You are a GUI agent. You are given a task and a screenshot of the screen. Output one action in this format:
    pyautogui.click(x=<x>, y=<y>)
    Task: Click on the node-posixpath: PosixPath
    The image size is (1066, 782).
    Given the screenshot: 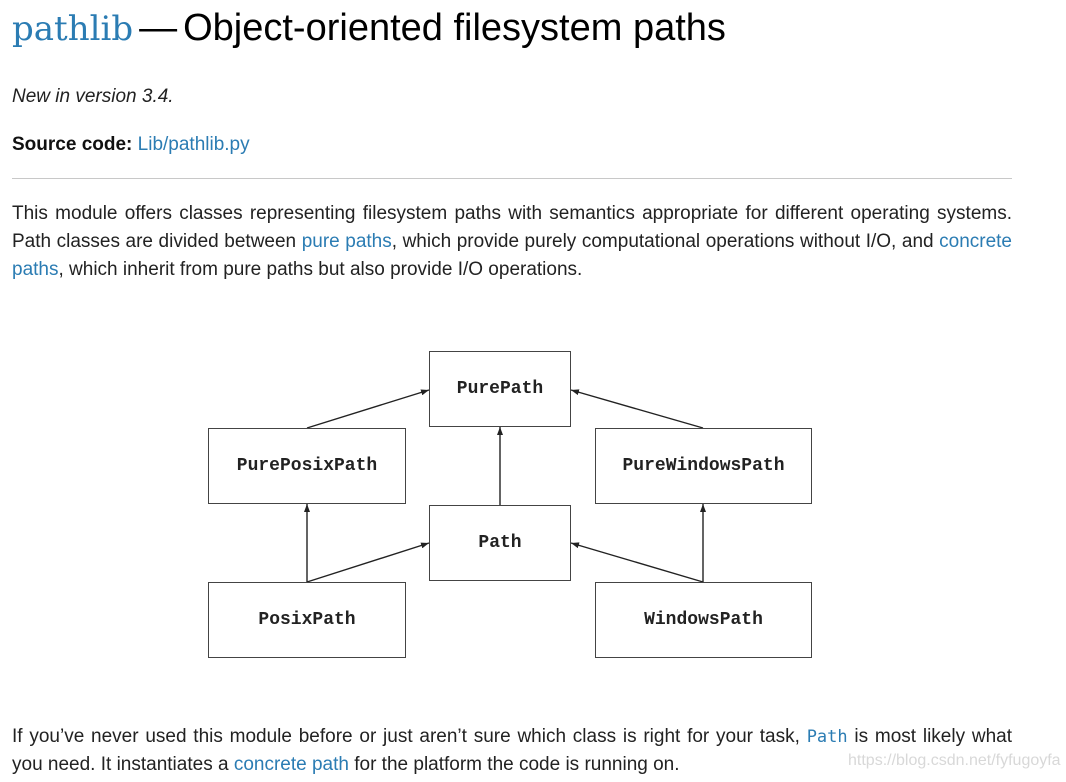 What is the action you would take?
    pyautogui.click(x=307, y=620)
    